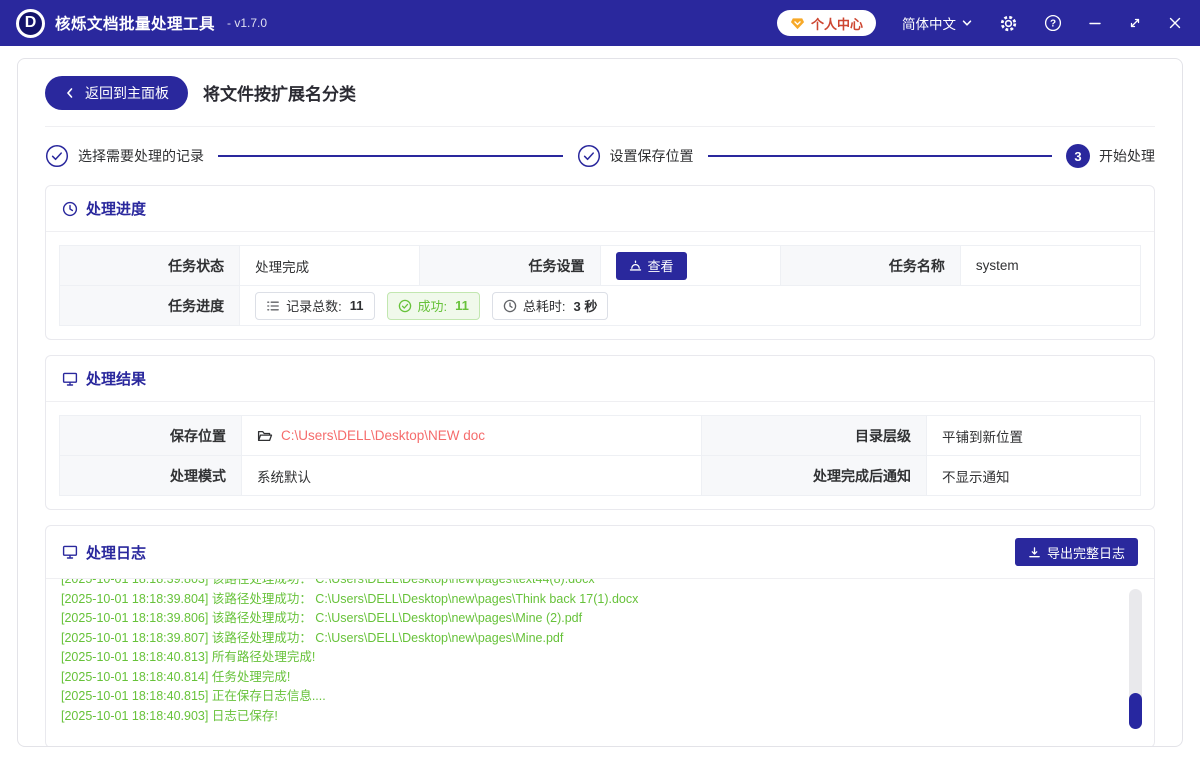 The image size is (1200, 760). Describe the element at coordinates (600, 209) in the screenshot. I see `progress-card-header: 处理进度` at that location.